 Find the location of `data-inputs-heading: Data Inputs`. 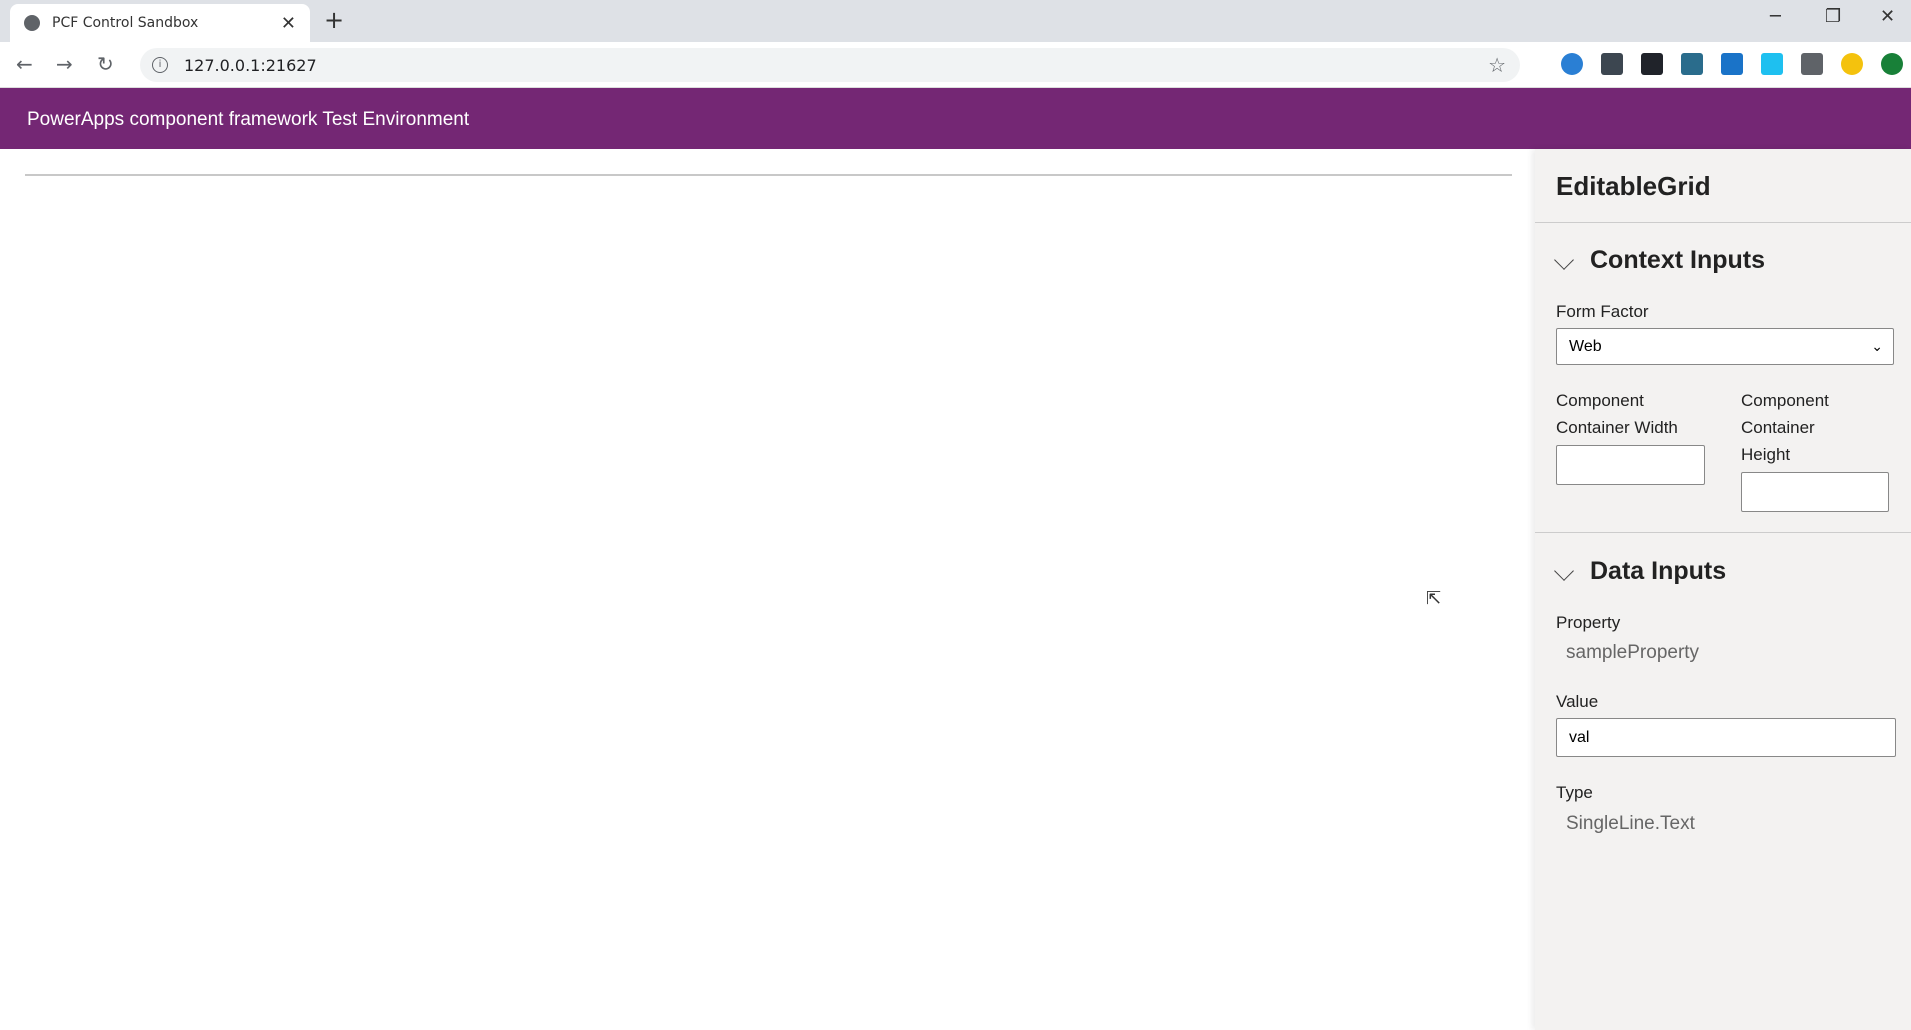

data-inputs-heading: Data Inputs is located at coordinates (1658, 571).